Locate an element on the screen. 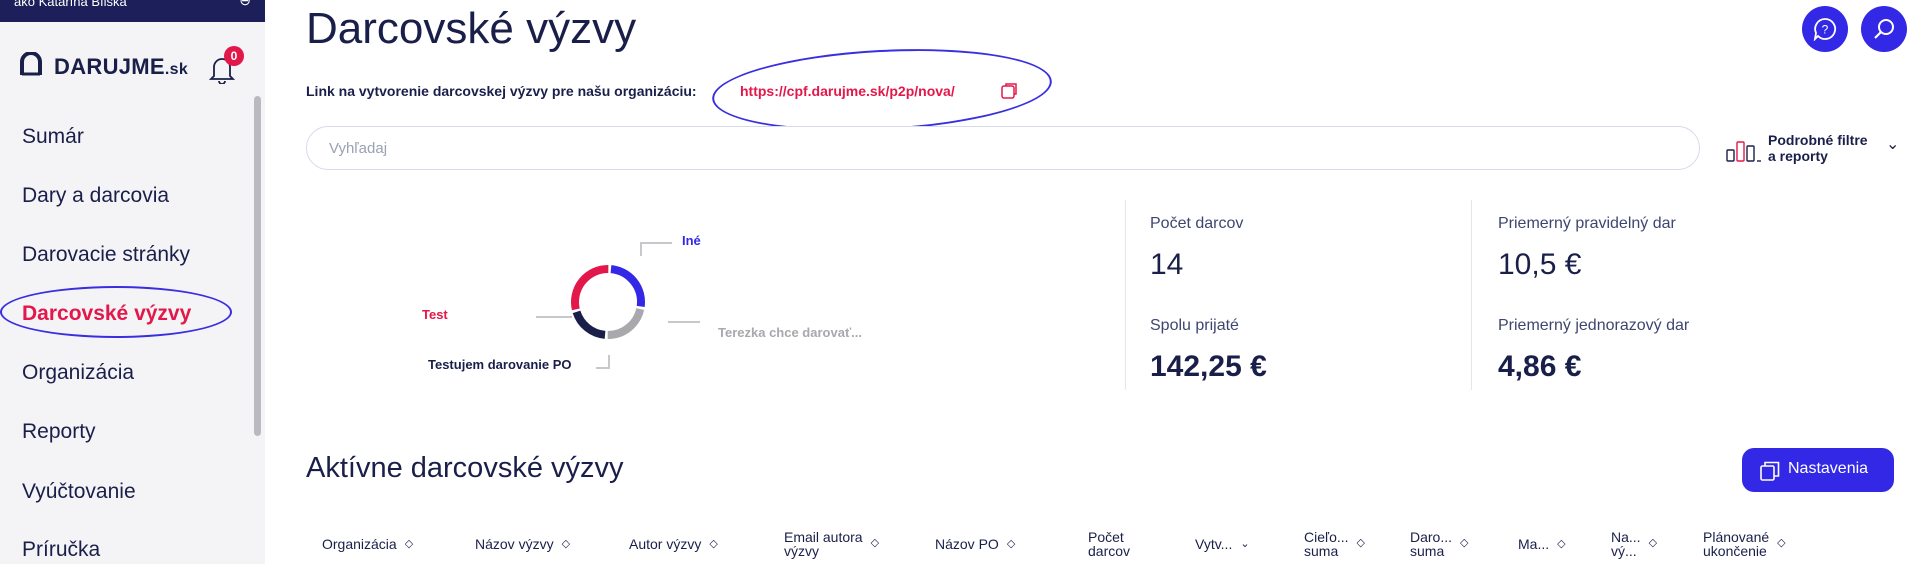 This screenshot has height=564, width=1920. table-header-col-2: Autor výzvy ◇ is located at coordinates (673, 544).